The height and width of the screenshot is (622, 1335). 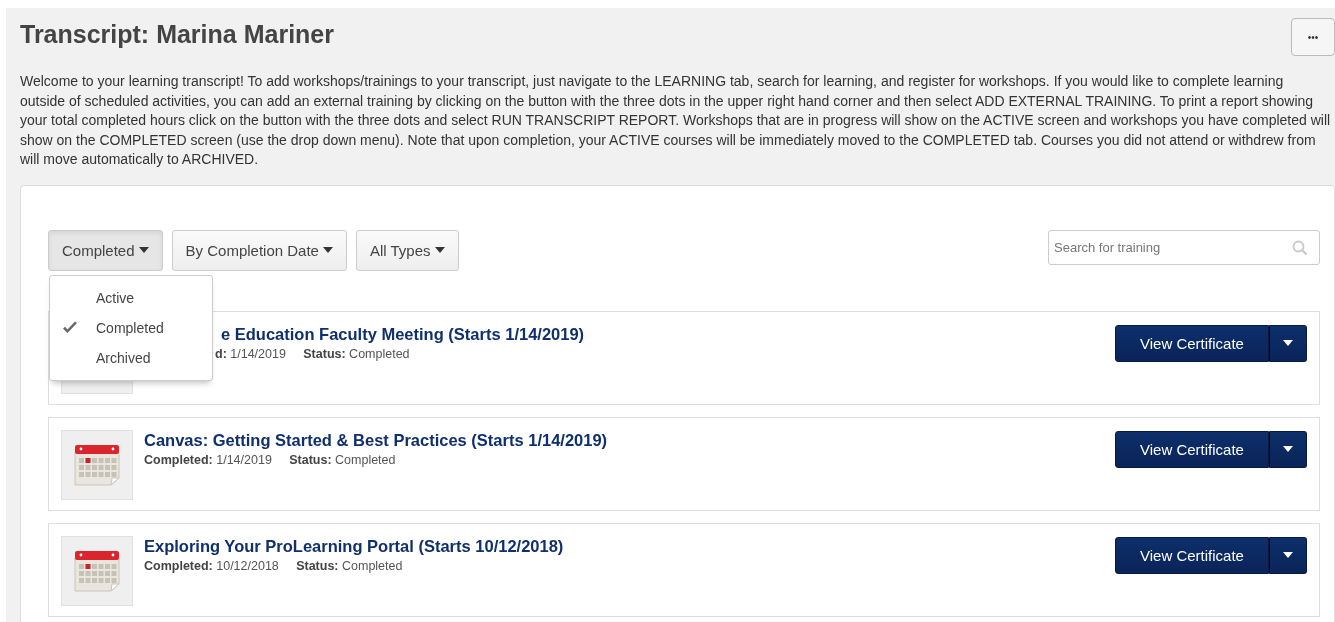 I want to click on page-title: Transcript: Marina Mariner, so click(x=177, y=34).